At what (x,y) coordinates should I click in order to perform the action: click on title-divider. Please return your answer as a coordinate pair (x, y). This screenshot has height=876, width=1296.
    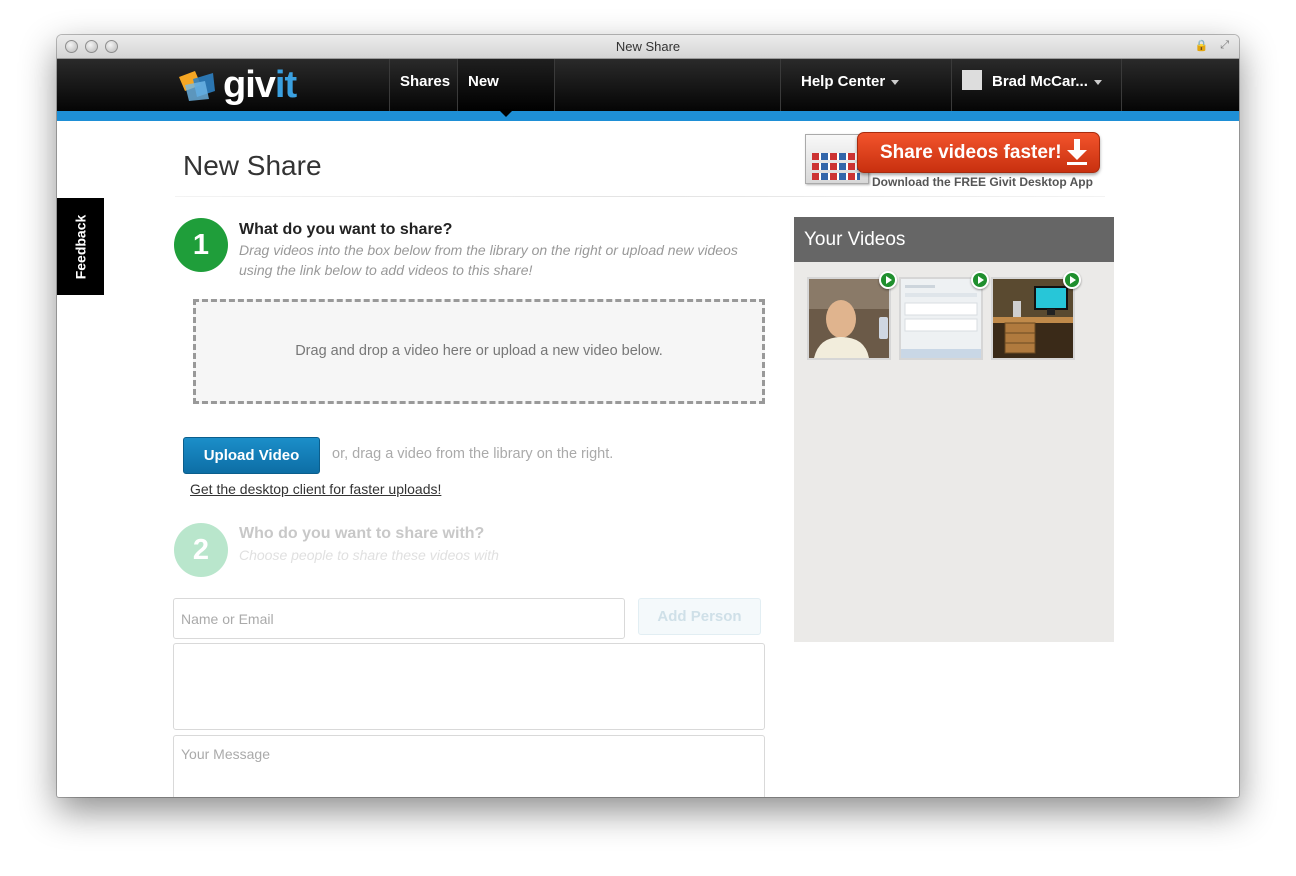
    Looking at the image, I should click on (640, 196).